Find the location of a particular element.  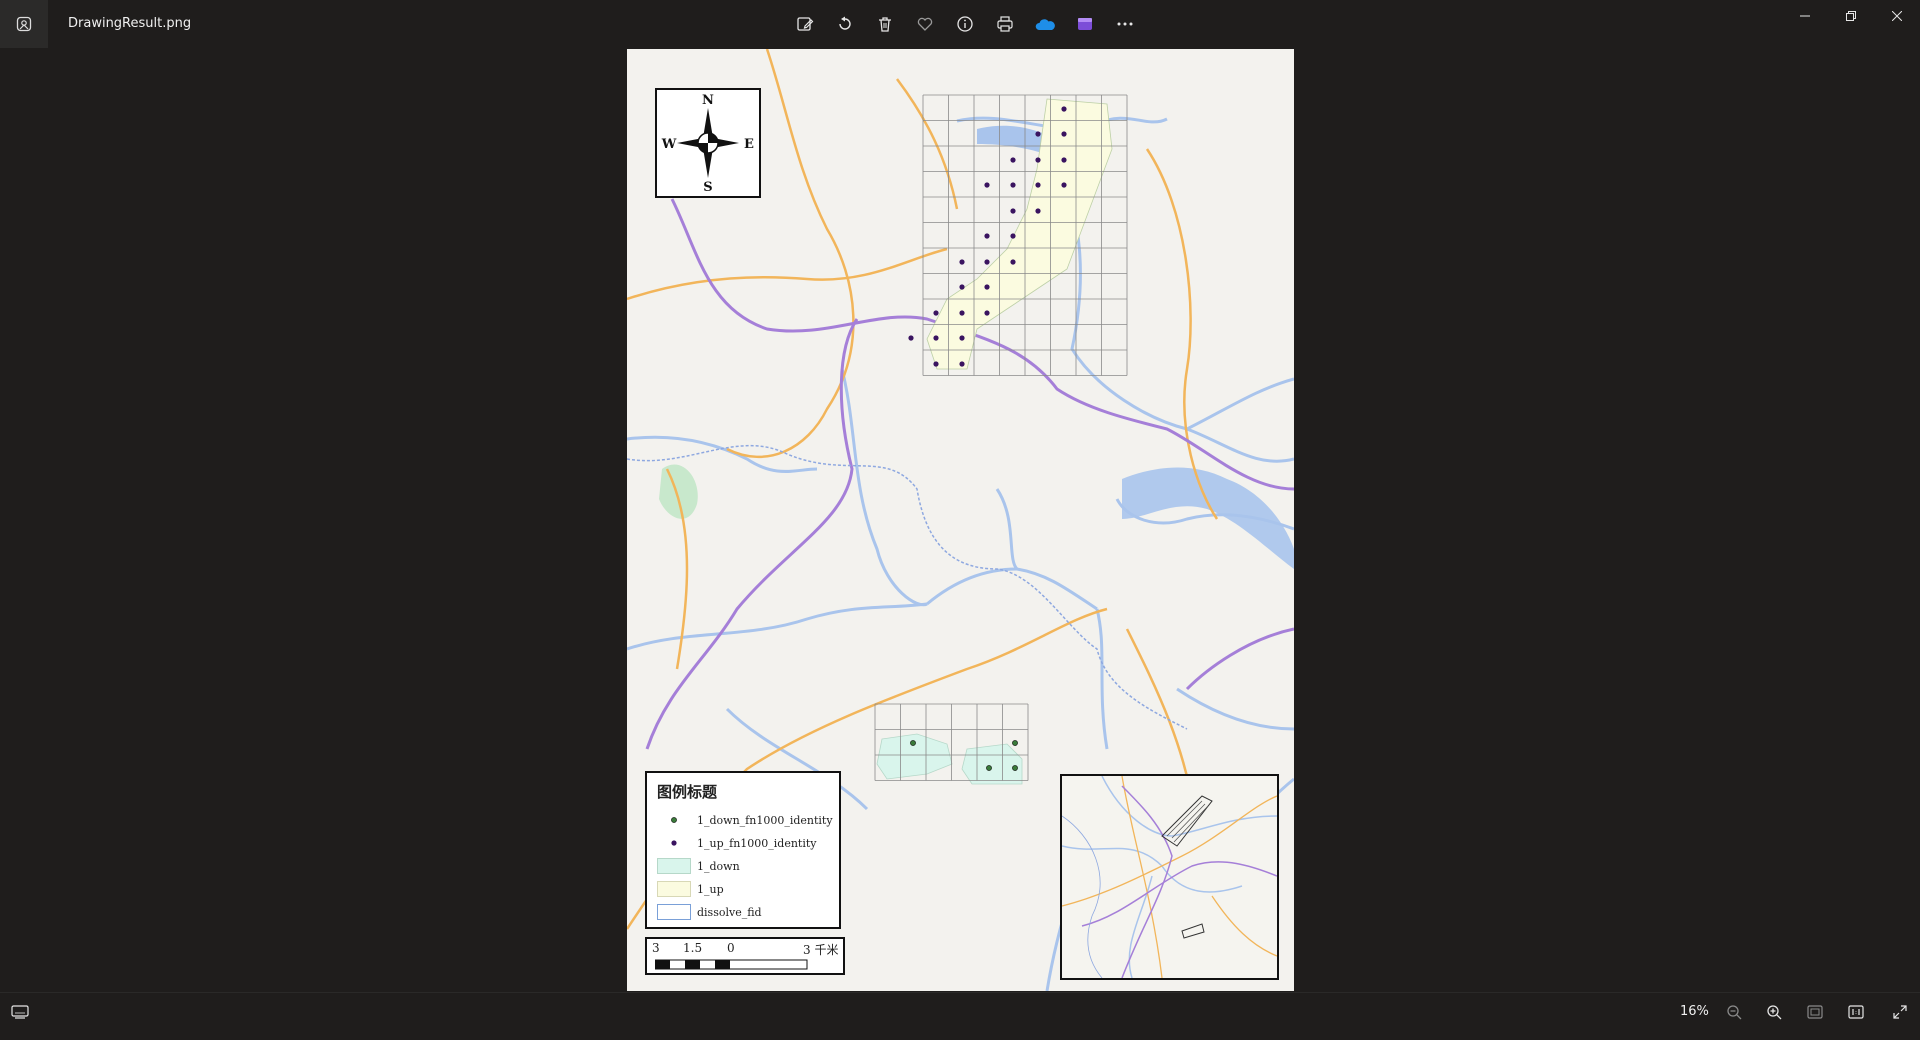

legend-item: 1_down is located at coordinates (698, 866).